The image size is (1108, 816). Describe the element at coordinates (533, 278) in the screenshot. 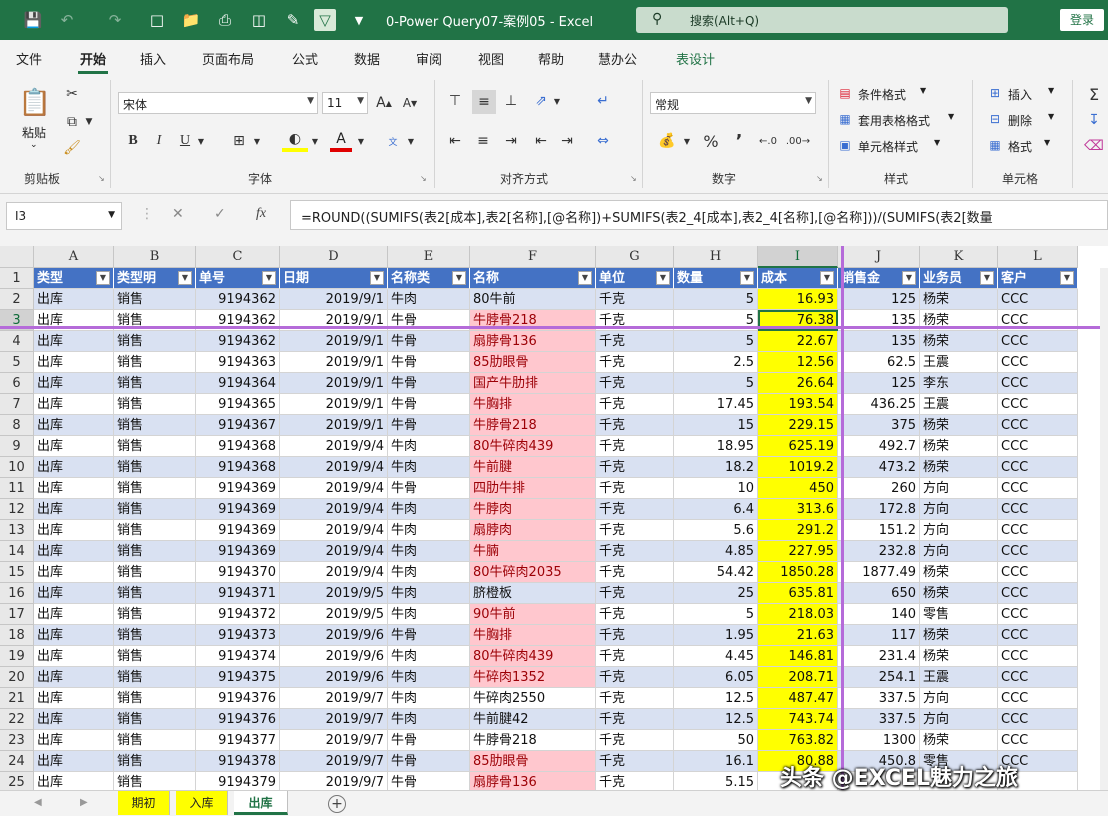

I see `table-header-cell: 名称 ▼` at that location.